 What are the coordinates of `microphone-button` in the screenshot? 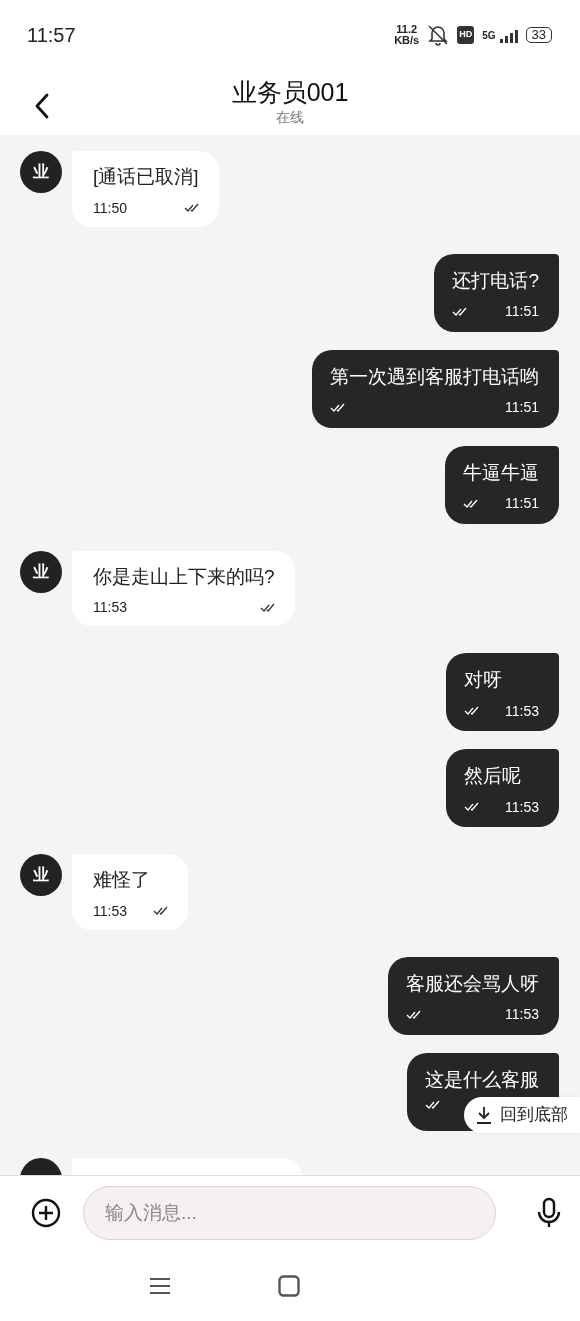 It's located at (549, 1213).